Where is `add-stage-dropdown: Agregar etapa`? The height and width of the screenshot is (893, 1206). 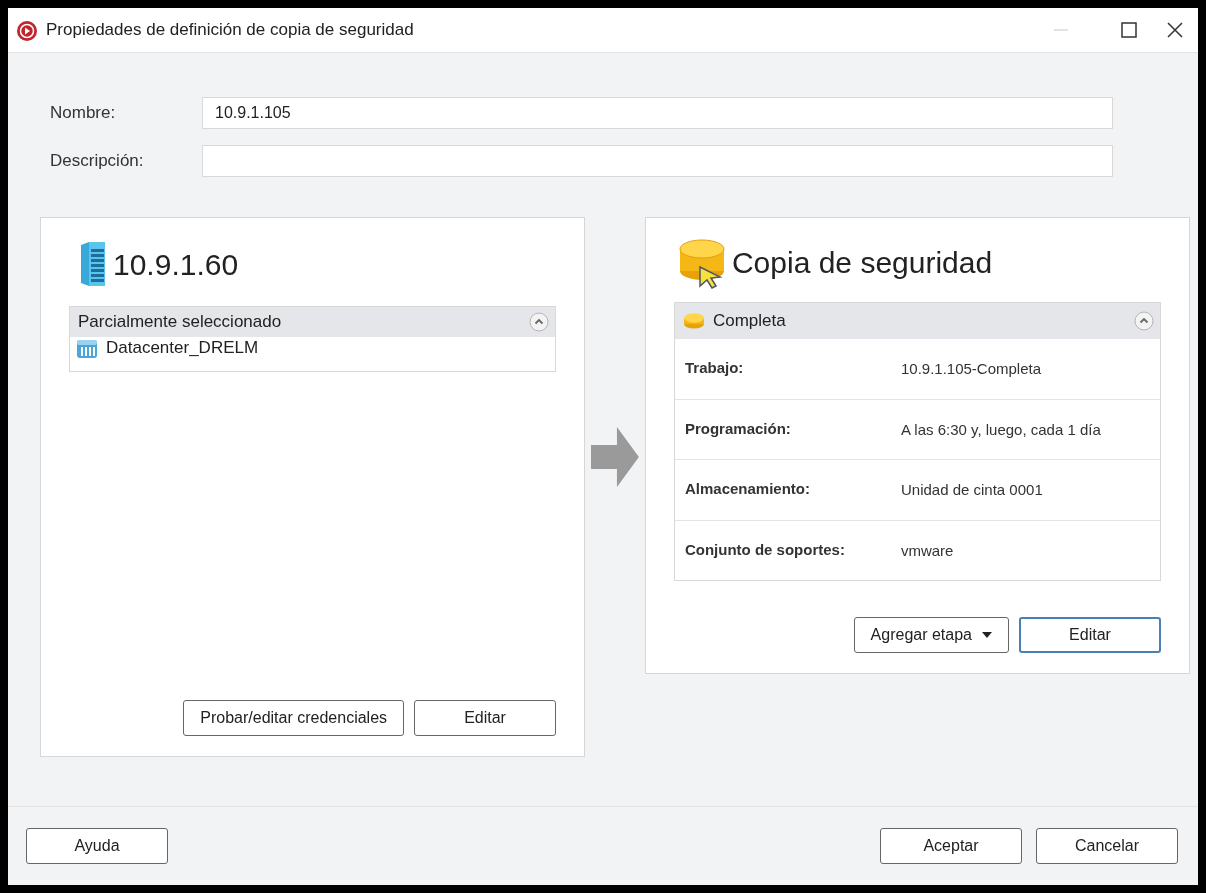 add-stage-dropdown: Agregar etapa is located at coordinates (931, 635).